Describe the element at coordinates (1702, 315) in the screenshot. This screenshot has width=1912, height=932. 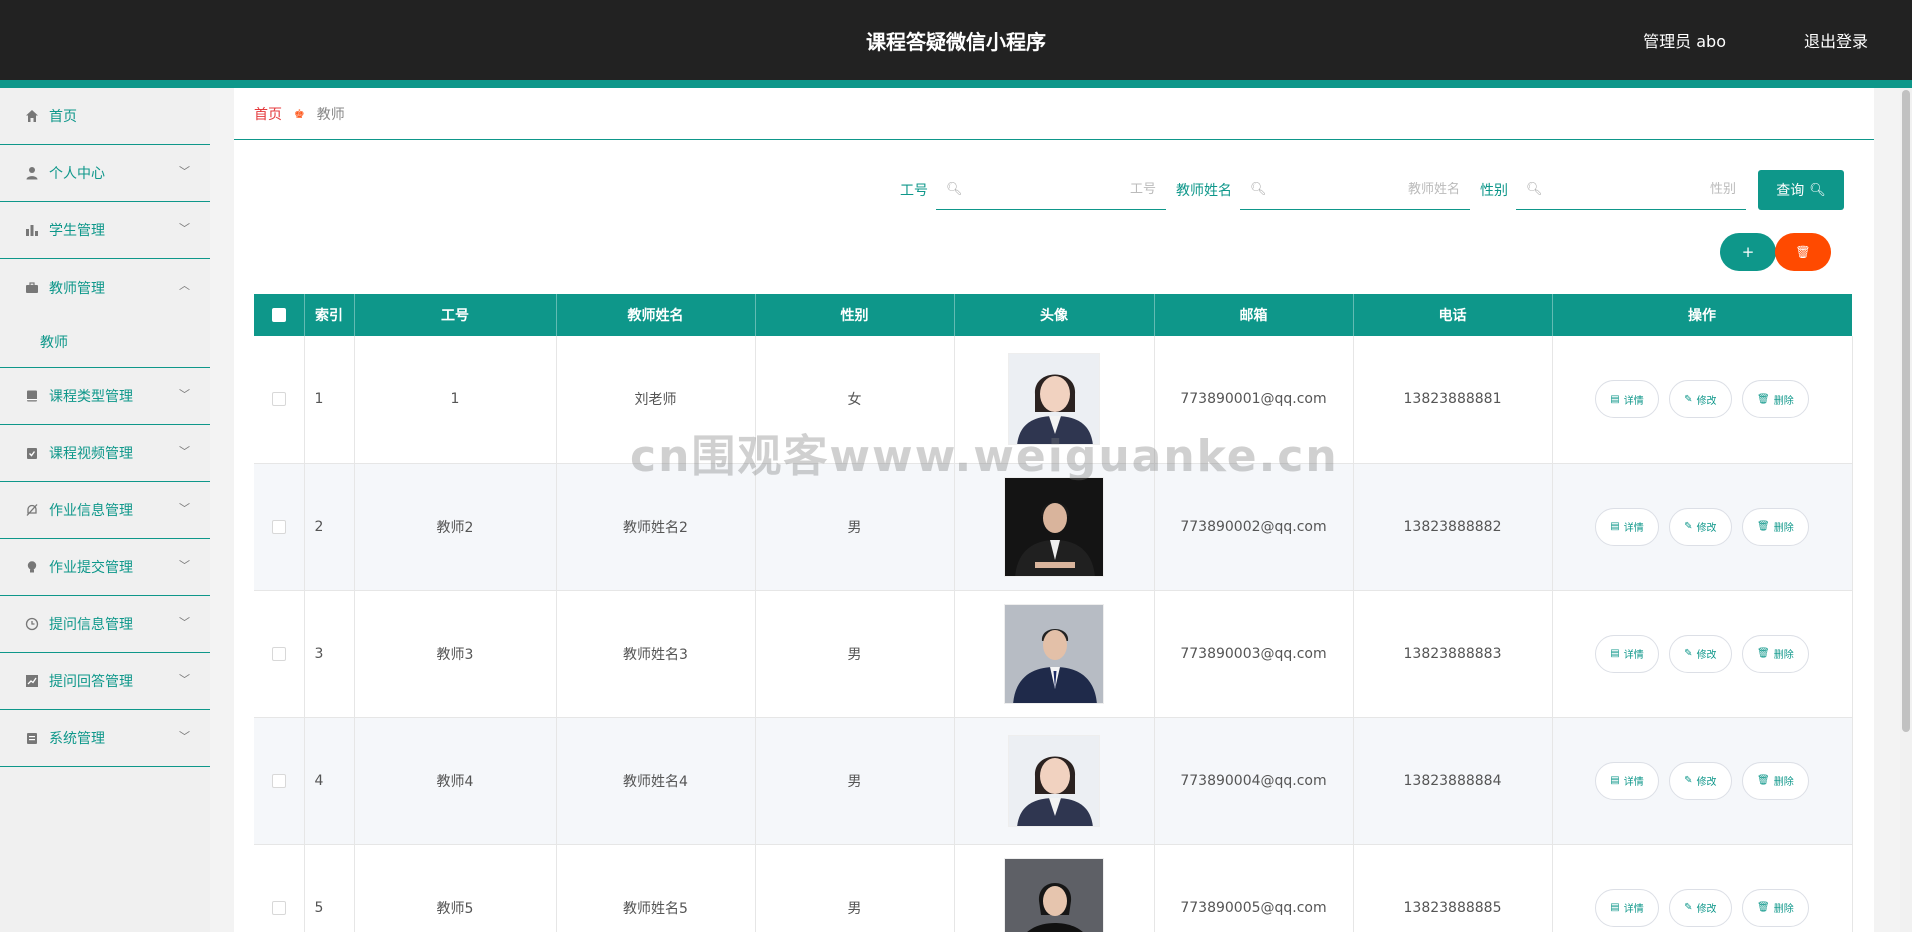
I see `col-header-ops: 操作` at that location.